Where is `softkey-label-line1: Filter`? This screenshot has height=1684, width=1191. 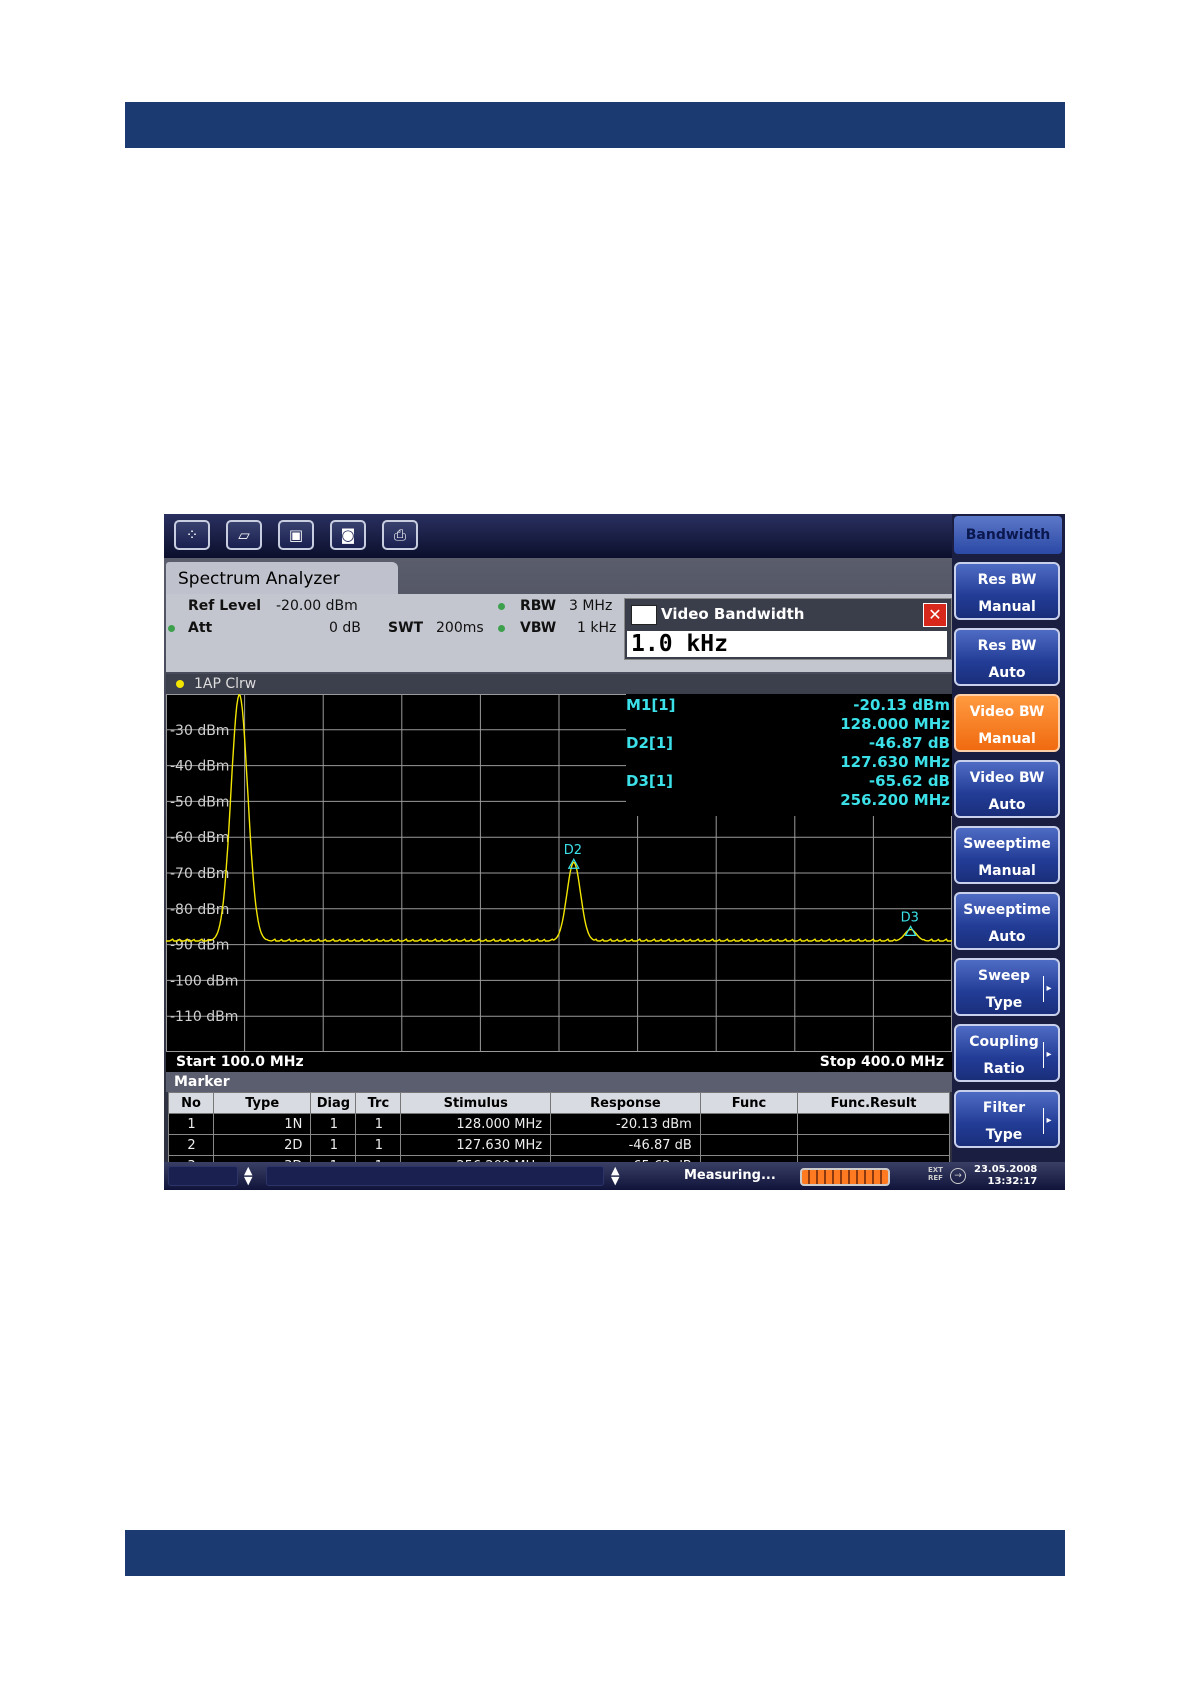
softkey-label-line1: Filter is located at coordinates (1004, 1108).